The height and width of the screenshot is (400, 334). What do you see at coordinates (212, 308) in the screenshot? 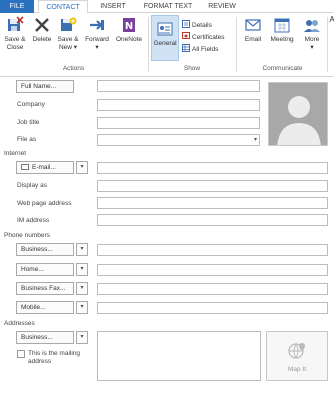
I see `phone-field-mobile` at bounding box center [212, 308].